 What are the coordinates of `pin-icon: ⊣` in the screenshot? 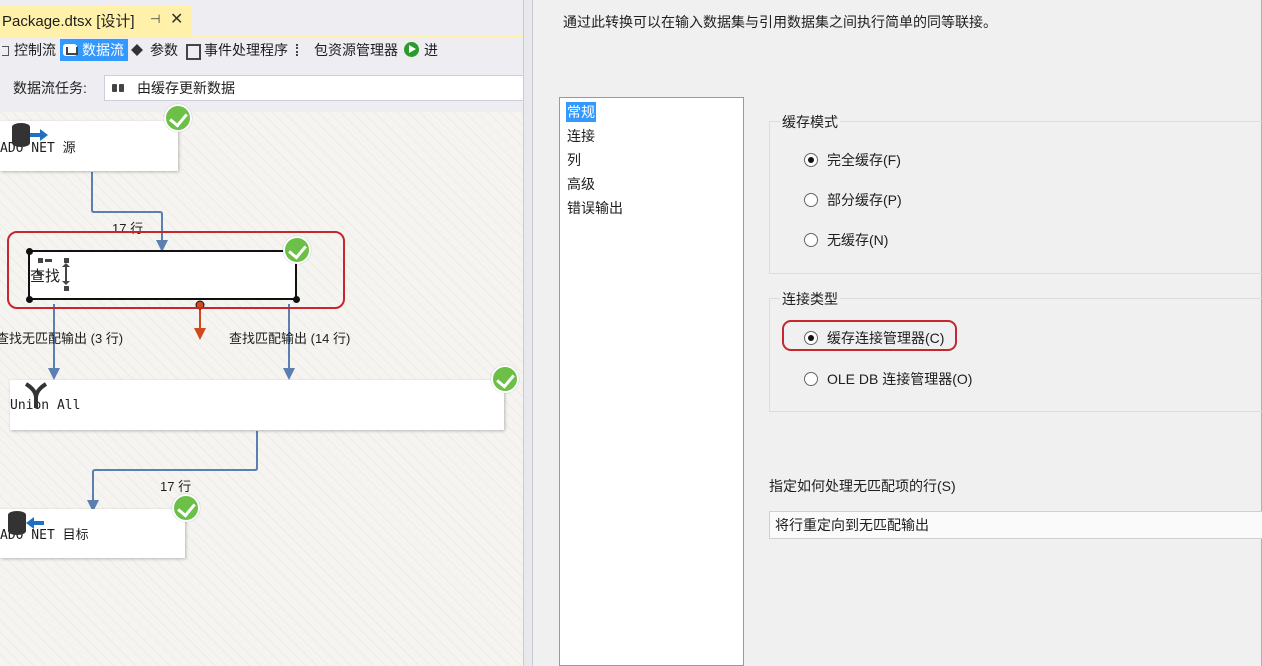 It's located at (155, 19).